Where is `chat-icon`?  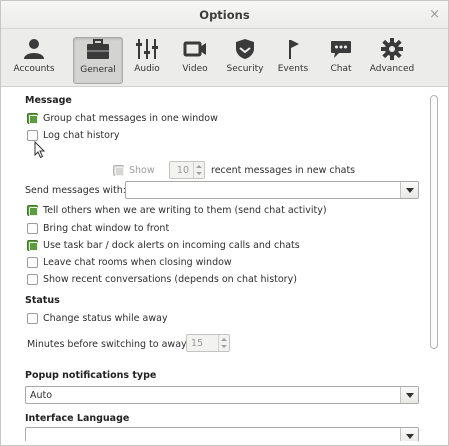 chat-icon is located at coordinates (341, 49).